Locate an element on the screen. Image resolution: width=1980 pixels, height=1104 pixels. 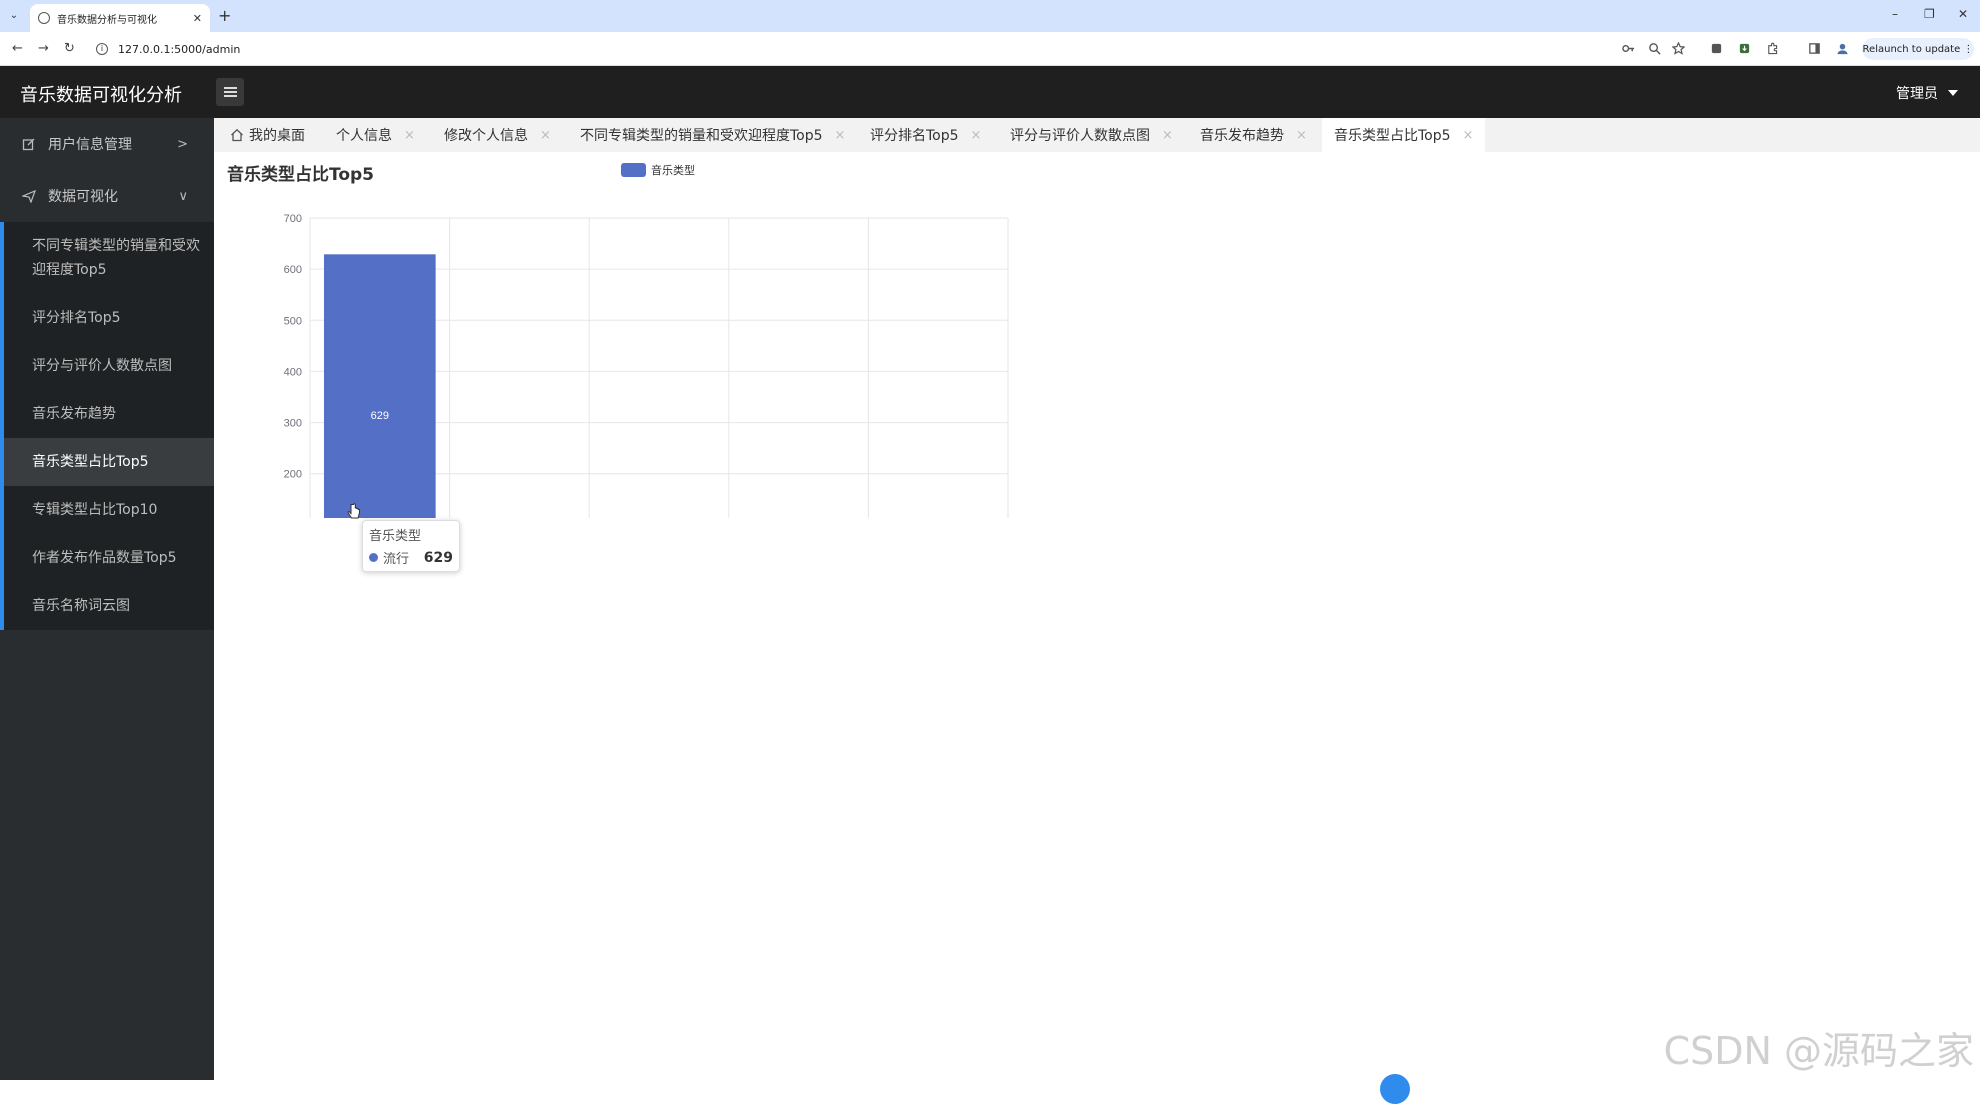
tab-label: 音乐发布趋势 is located at coordinates (1242, 136).